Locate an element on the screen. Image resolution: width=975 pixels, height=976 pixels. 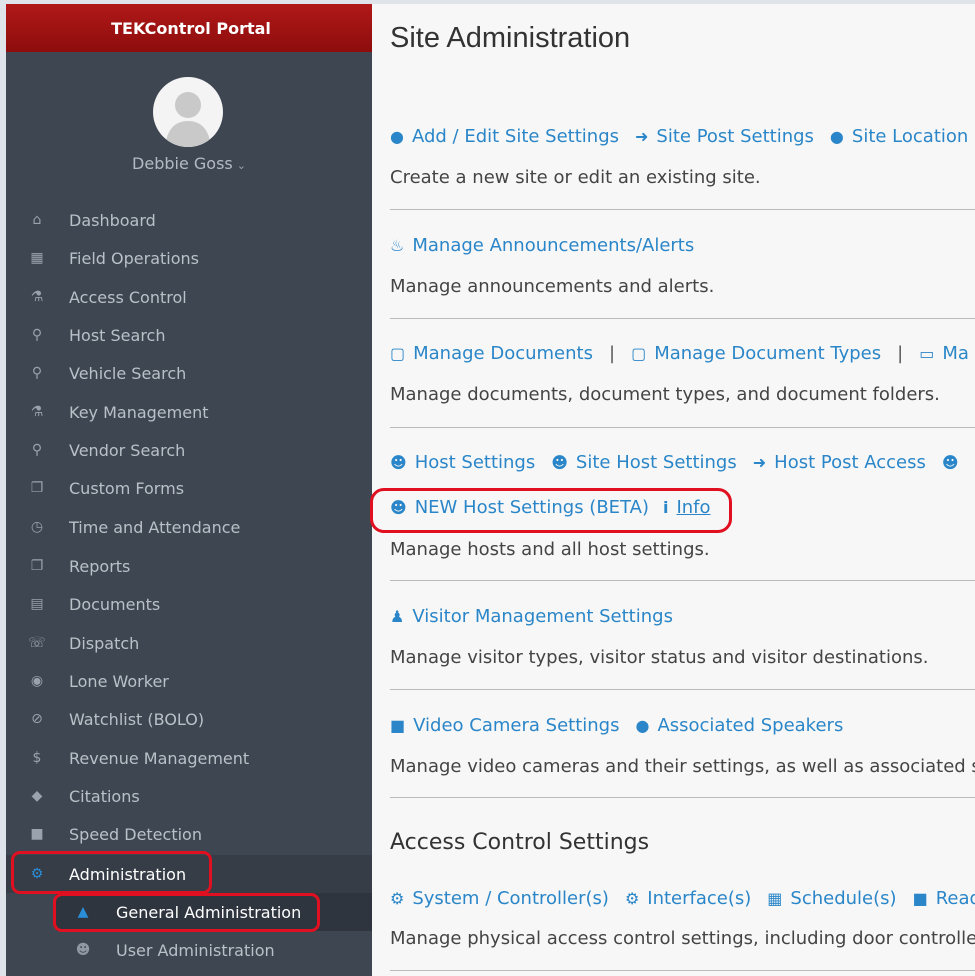
sidebar-subitem-general-administration: ▲ General Administration is located at coordinates (214, 912).